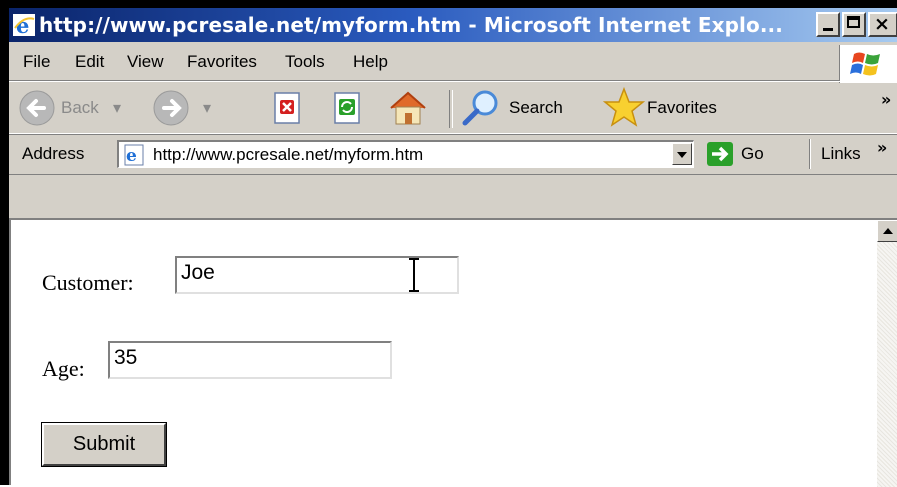 The image size is (897, 487). Describe the element at coordinates (288, 154) in the screenshot. I see `address-url: http://www.pcresale.net/myform.htm` at that location.